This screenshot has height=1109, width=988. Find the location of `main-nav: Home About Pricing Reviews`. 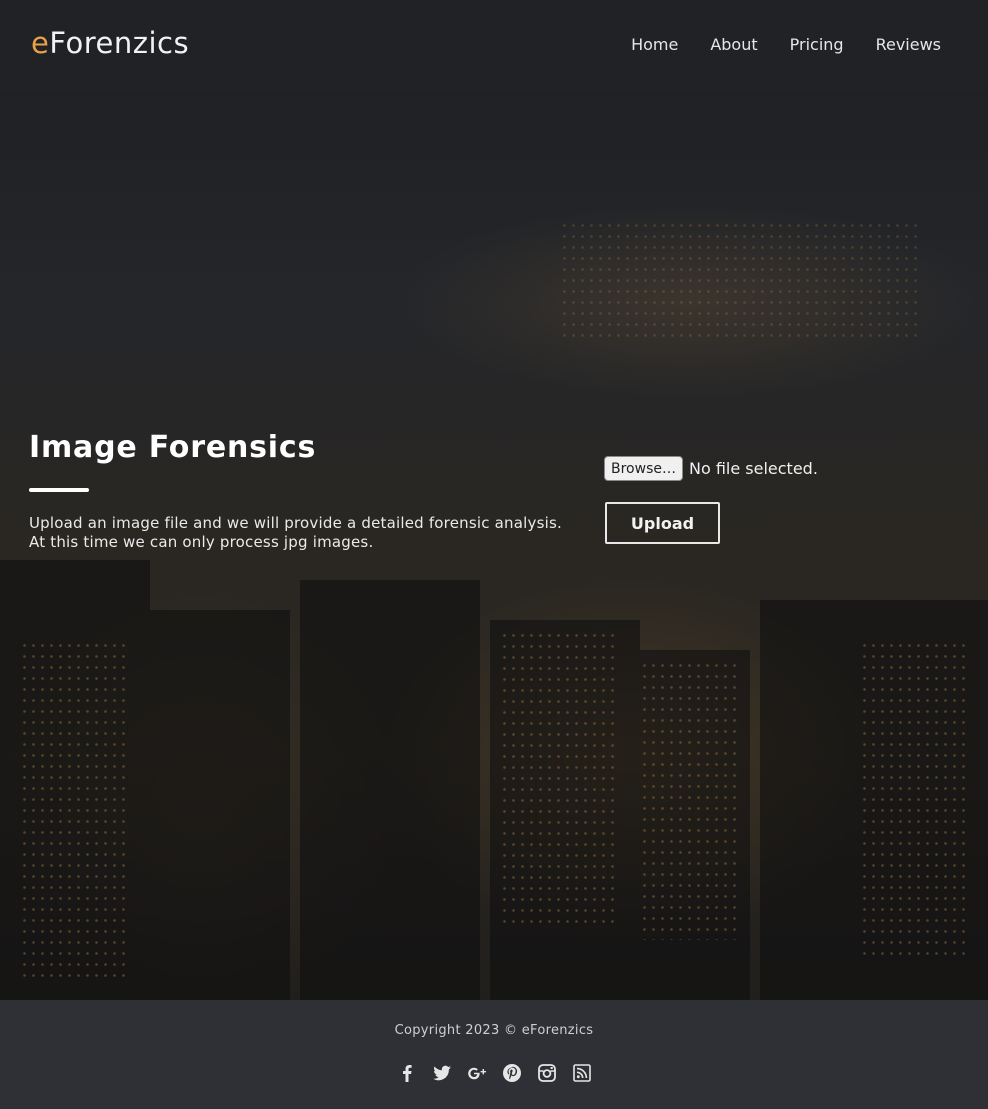

main-nav: Home About Pricing Reviews is located at coordinates (786, 44).